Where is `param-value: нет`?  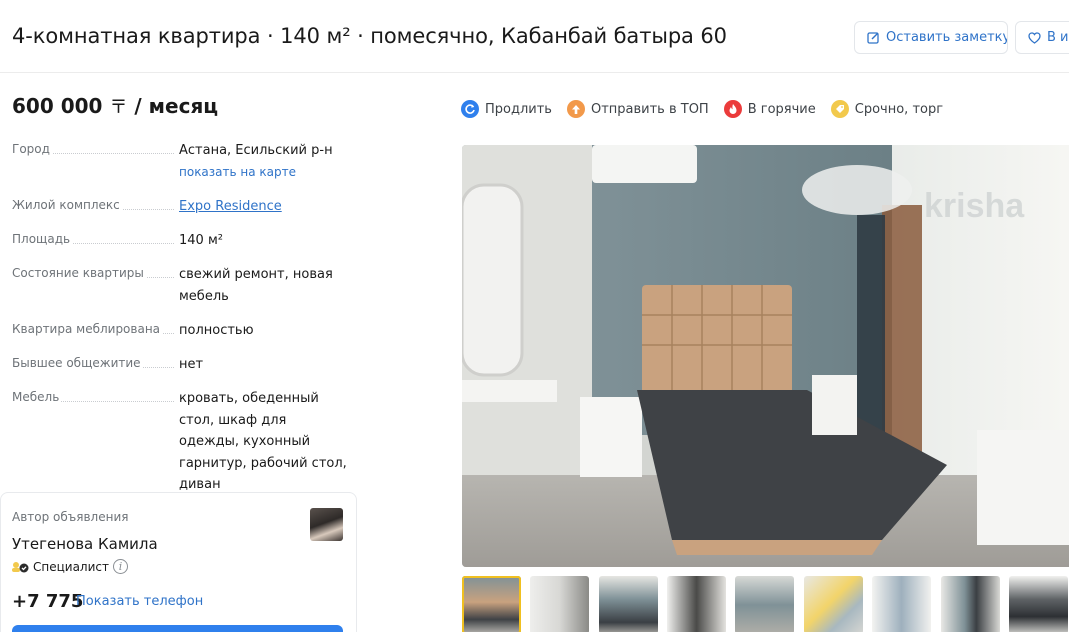
param-value: нет is located at coordinates (191, 364).